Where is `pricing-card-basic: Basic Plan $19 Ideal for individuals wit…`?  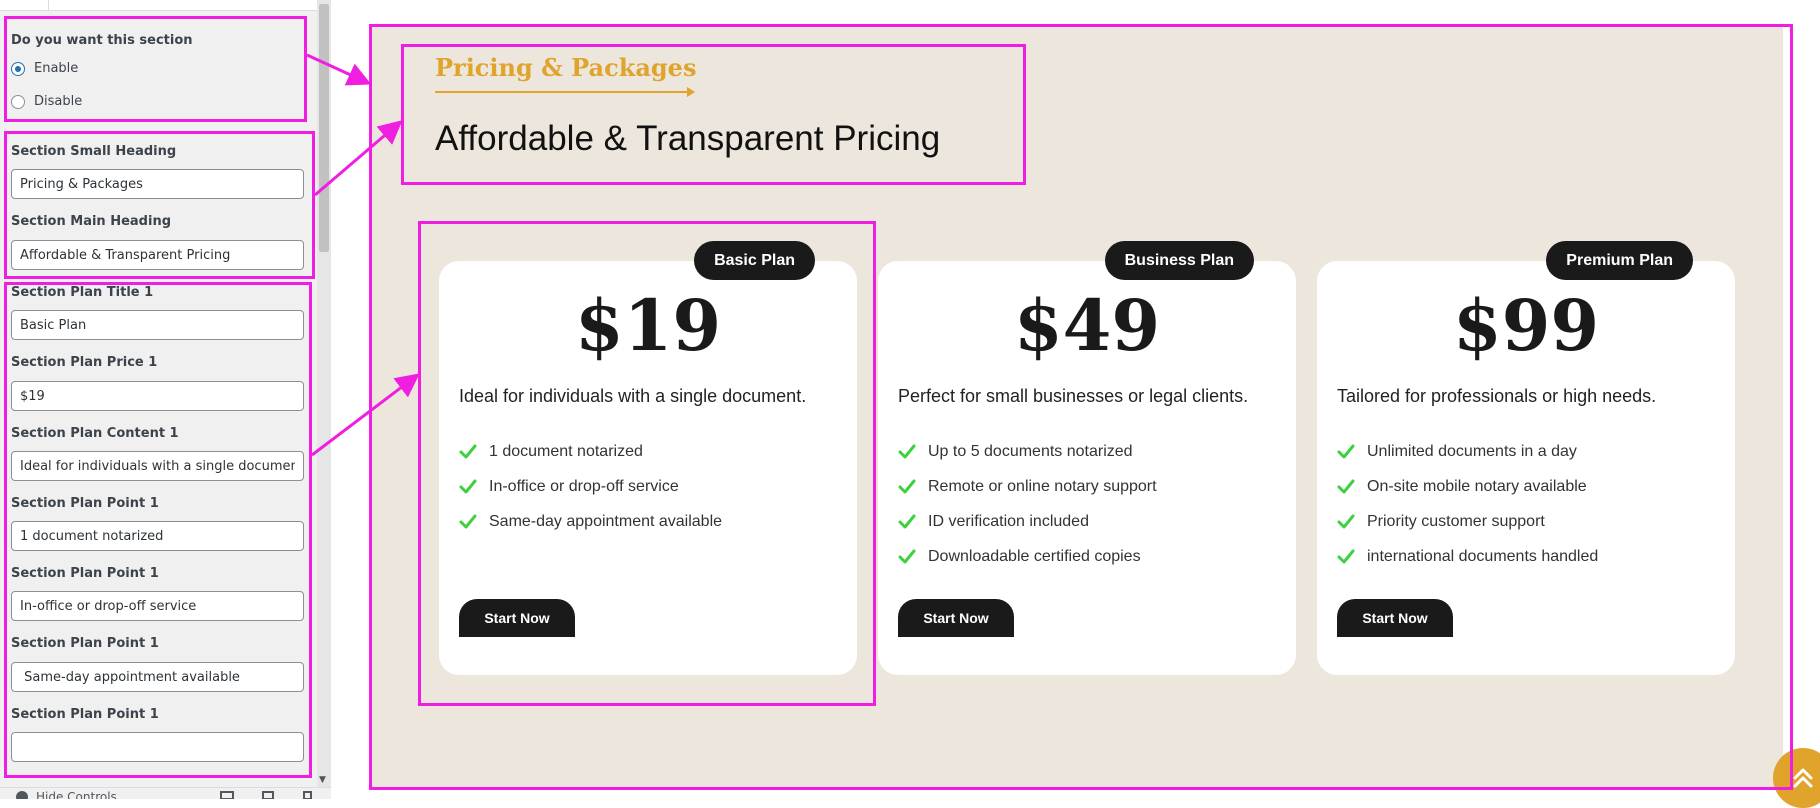
pricing-card-basic: Basic Plan $19 Ideal for individuals wit… is located at coordinates (648, 458).